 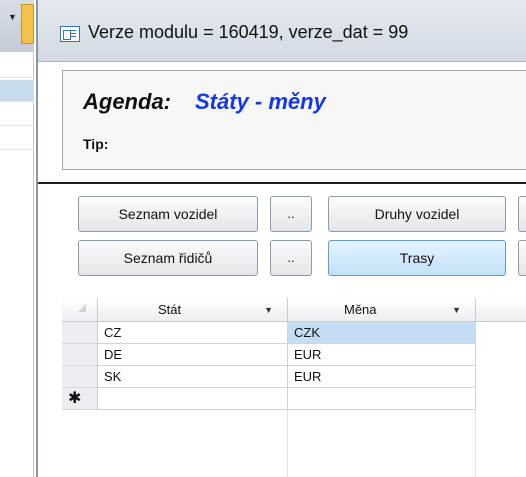 I want to click on cell-stat: SK, so click(x=193, y=377).